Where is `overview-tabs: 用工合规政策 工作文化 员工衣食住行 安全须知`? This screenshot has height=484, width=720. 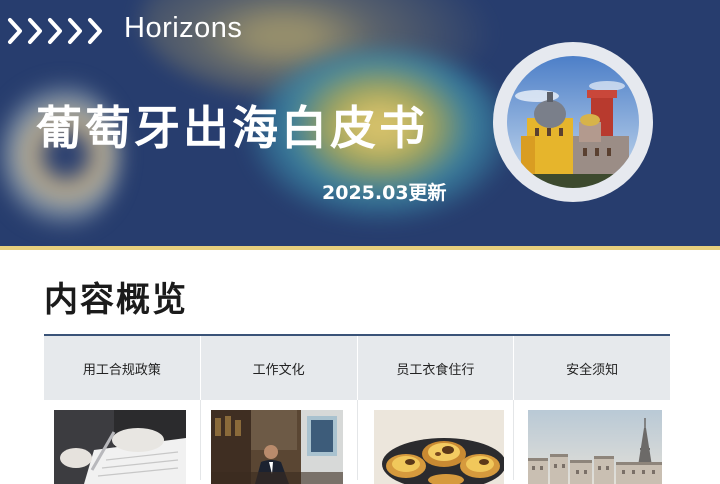
overview-tabs: 用工合规政策 工作文化 员工衣食住行 安全须知 is located at coordinates (357, 368).